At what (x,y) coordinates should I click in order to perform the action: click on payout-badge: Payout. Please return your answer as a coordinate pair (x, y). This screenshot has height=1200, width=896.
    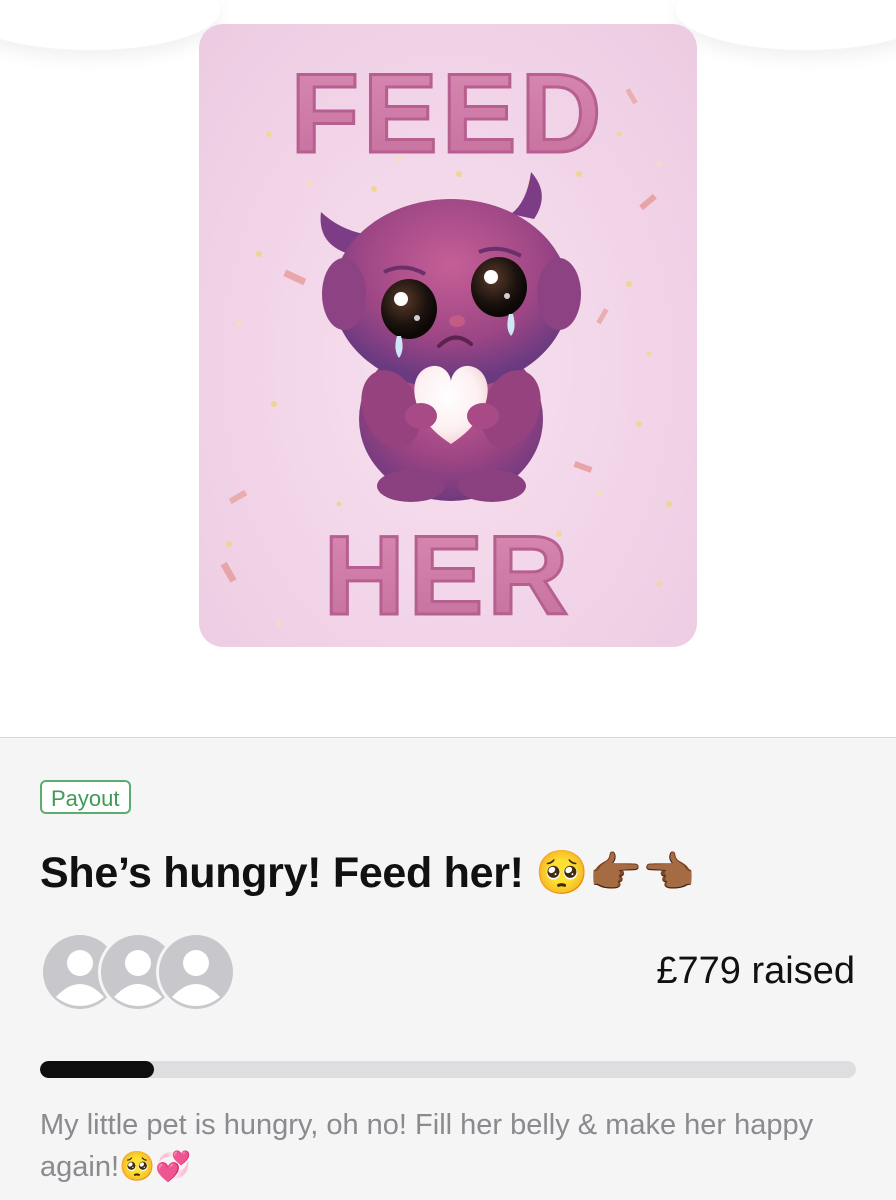
    Looking at the image, I should click on (85, 797).